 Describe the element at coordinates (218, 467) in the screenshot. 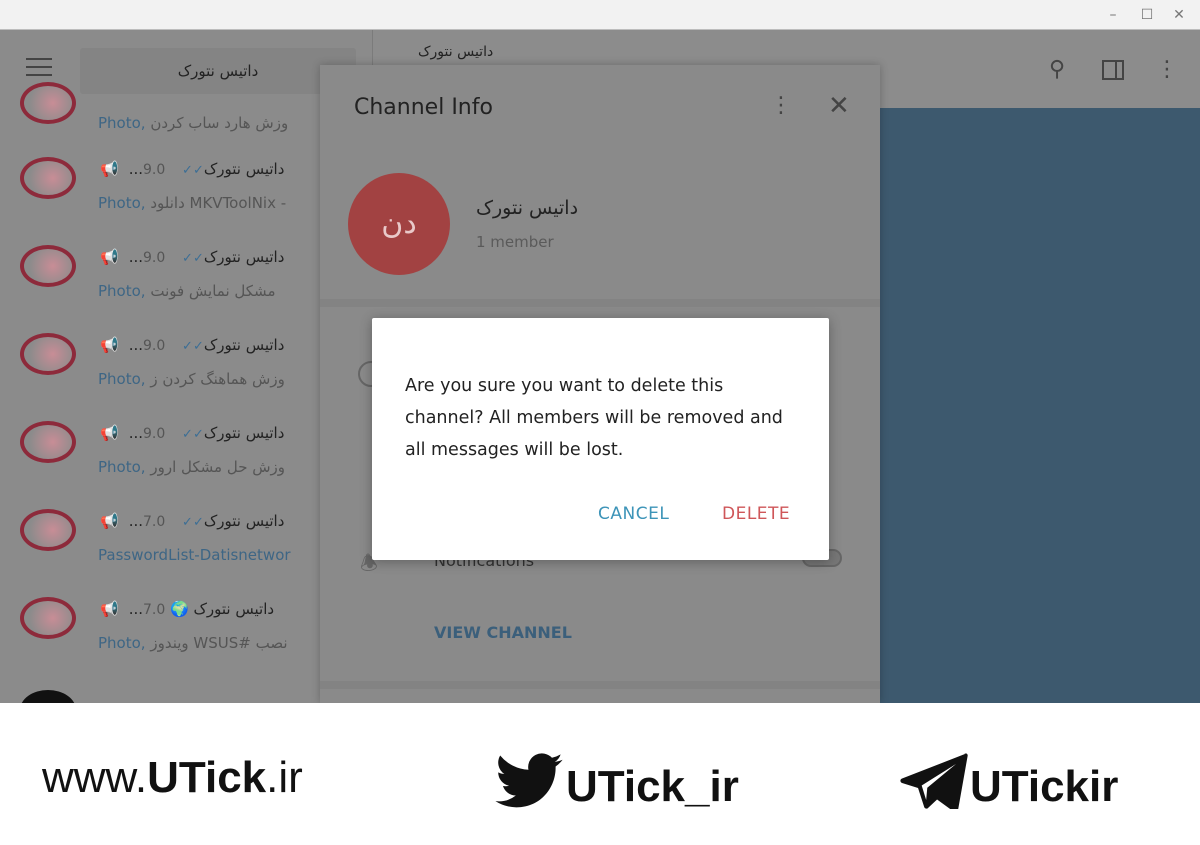

I see `preview-text: وزش حل مشکل ارور` at that location.